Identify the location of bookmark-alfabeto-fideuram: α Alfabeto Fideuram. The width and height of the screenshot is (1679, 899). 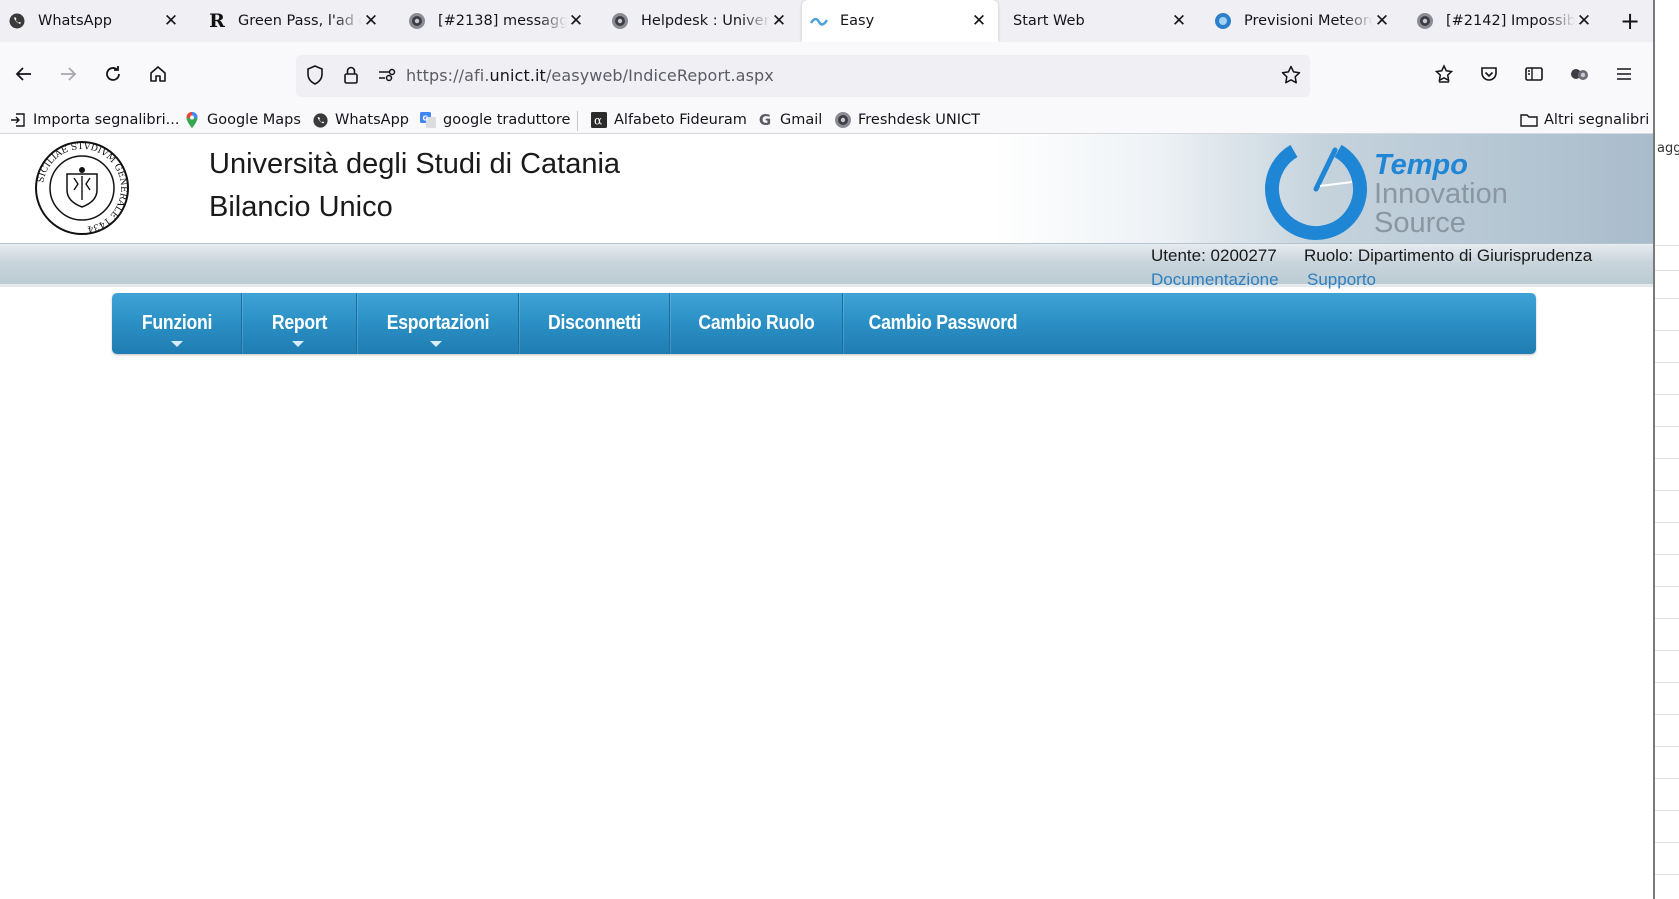
(668, 120).